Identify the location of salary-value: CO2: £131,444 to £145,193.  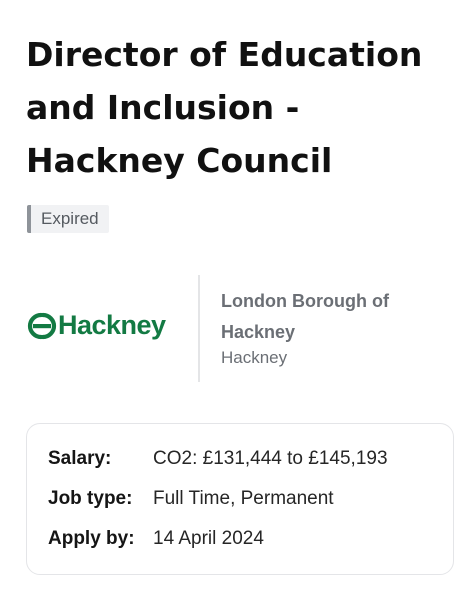
(270, 458).